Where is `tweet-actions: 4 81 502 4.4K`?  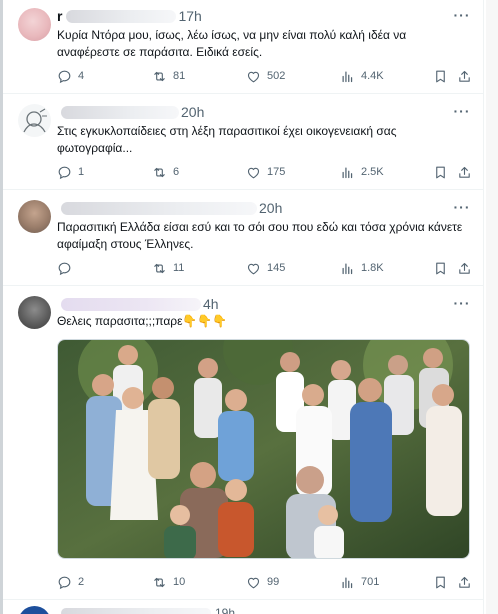
tweet-actions: 4 81 502 4.4K is located at coordinates (265, 76).